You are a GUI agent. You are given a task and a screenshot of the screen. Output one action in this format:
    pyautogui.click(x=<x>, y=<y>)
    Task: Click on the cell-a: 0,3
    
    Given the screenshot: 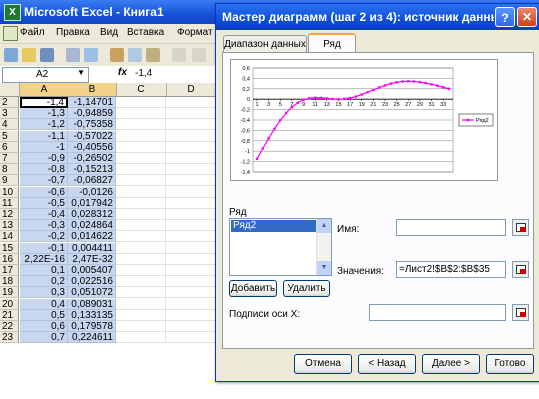 What is the action you would take?
    pyautogui.click(x=44, y=293)
    